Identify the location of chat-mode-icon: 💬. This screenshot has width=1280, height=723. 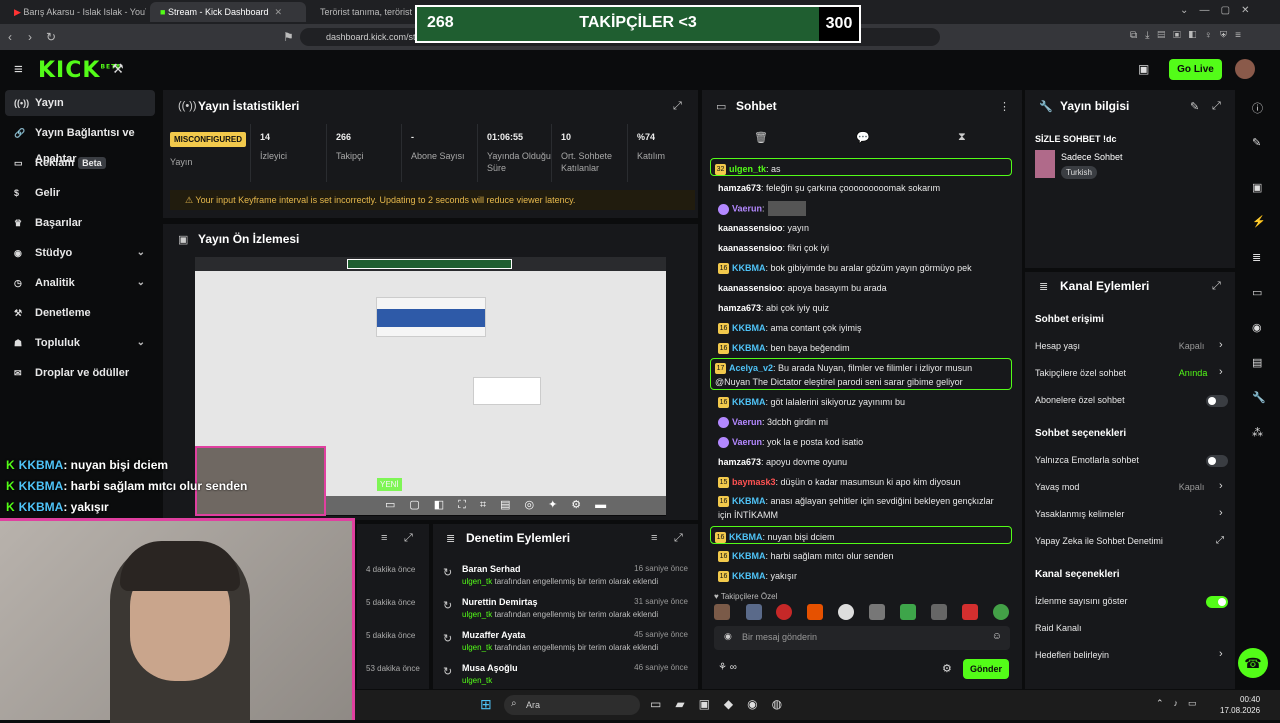
(863, 137).